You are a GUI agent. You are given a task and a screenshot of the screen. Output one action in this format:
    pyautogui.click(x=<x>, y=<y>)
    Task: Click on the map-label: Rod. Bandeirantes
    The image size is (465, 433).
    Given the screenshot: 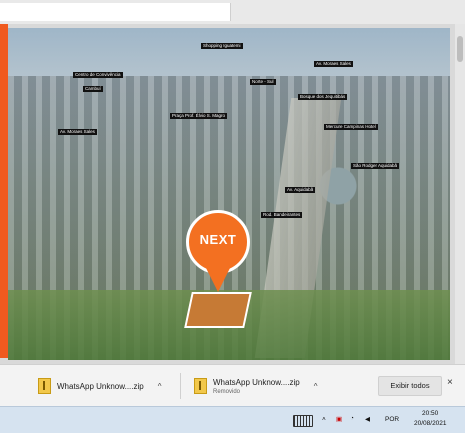 What is the action you would take?
    pyautogui.click(x=282, y=215)
    